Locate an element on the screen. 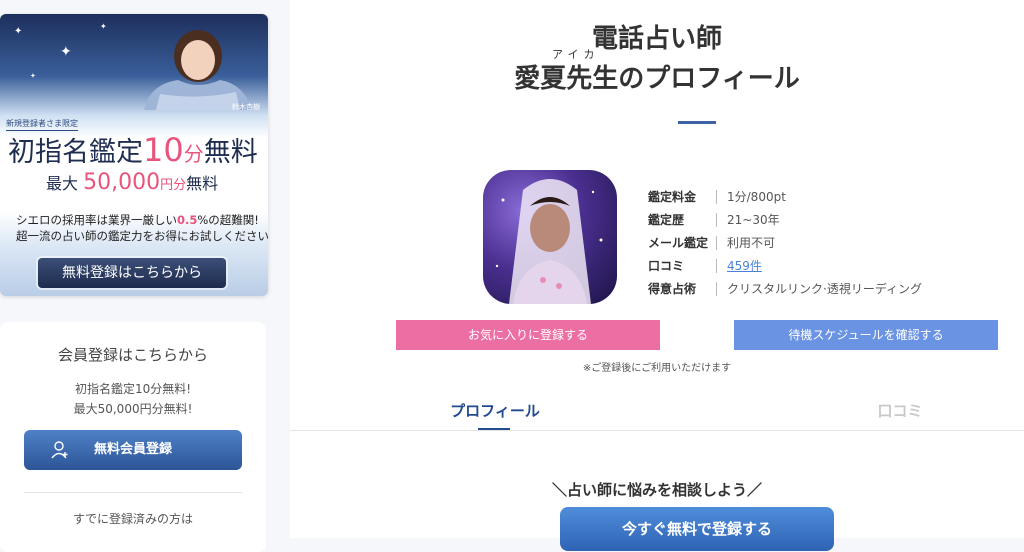  free-member-register-label: 無料会員登録 is located at coordinates (132, 449).